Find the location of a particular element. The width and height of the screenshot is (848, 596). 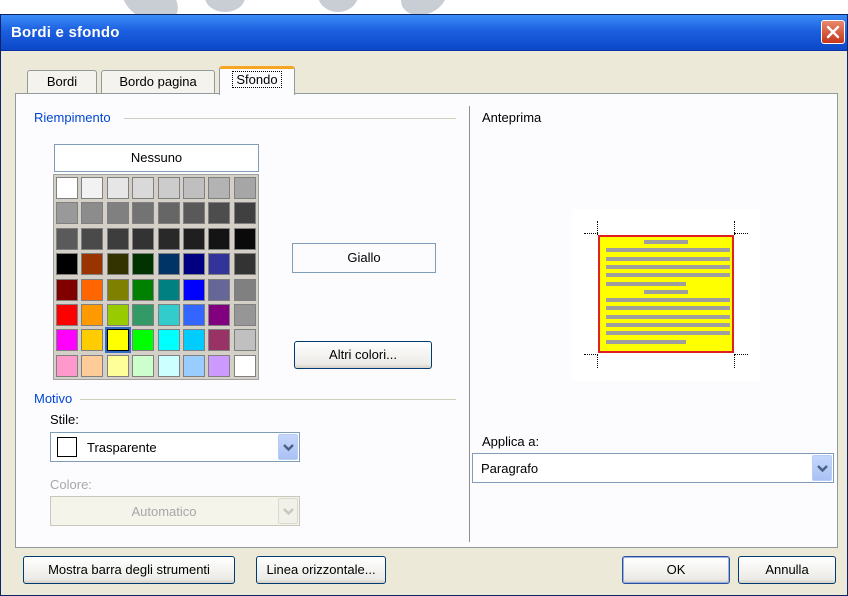

preview-paragraph is located at coordinates (666, 294).